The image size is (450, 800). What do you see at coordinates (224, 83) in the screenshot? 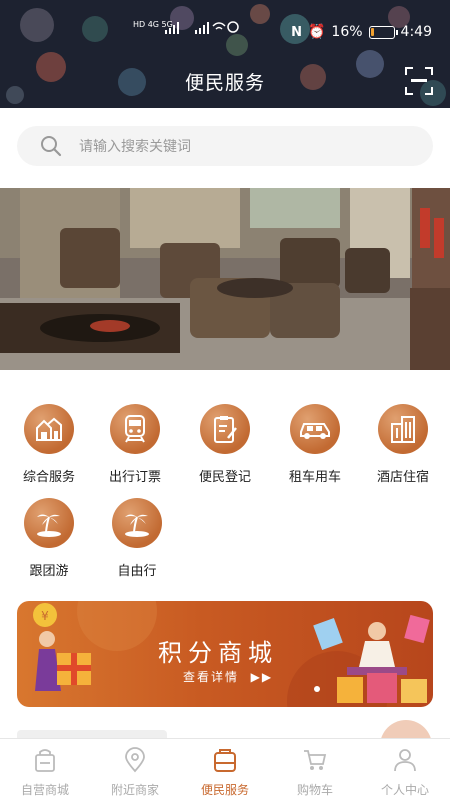
I see `page-title: 便民服务` at bounding box center [224, 83].